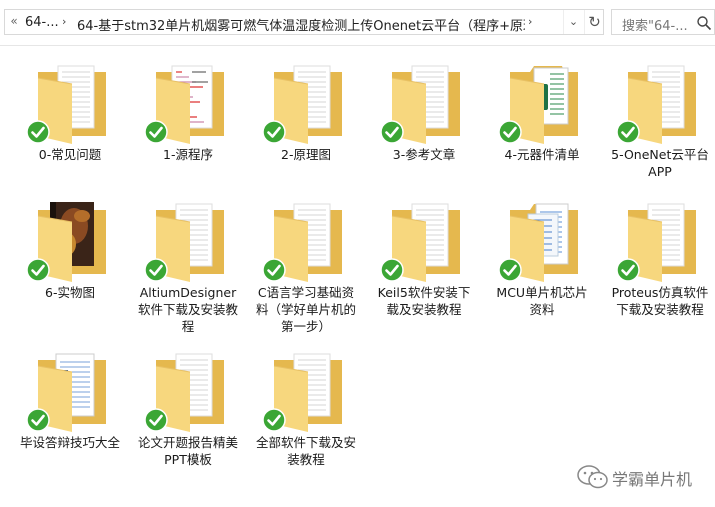 Image resolution: width=715 pixels, height=507 pixels. I want to click on folder-item: 论文开题报告精美PPT模板, so click(188, 411).